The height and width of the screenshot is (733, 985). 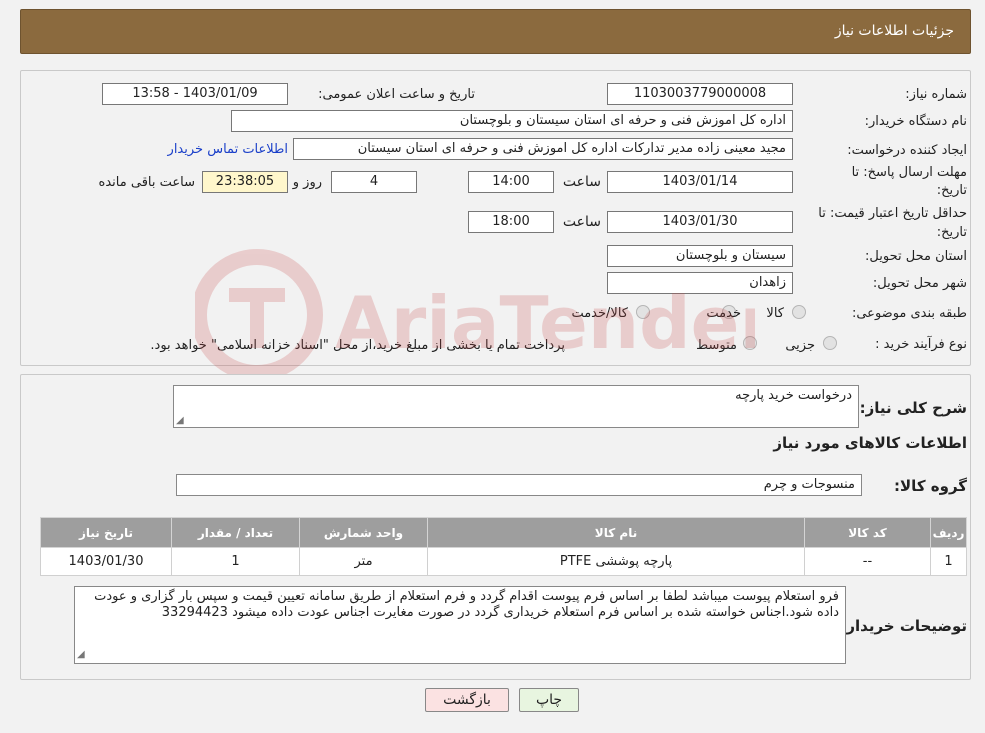 I want to click on reply-days-field: 4, so click(x=374, y=182).